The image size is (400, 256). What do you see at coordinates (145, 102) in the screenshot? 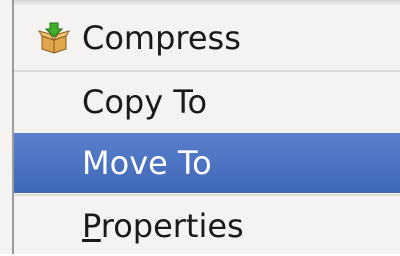
I see `menu-item-label: Copy To` at bounding box center [145, 102].